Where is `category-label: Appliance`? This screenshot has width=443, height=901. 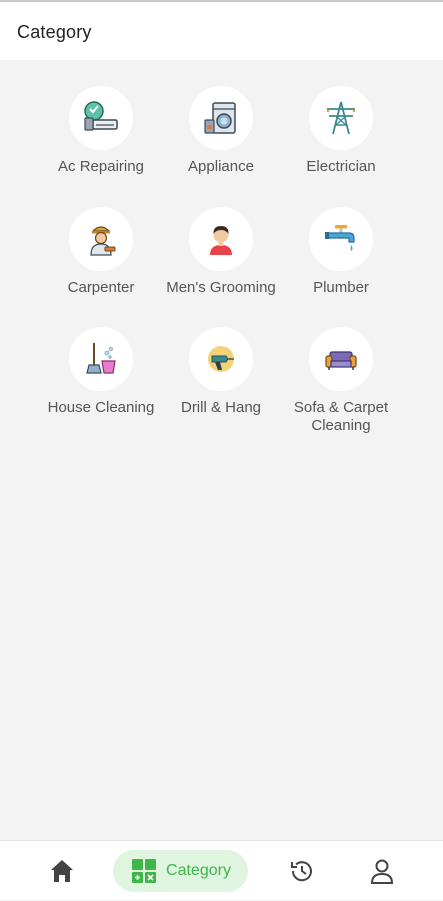
category-label: Appliance is located at coordinates (221, 166).